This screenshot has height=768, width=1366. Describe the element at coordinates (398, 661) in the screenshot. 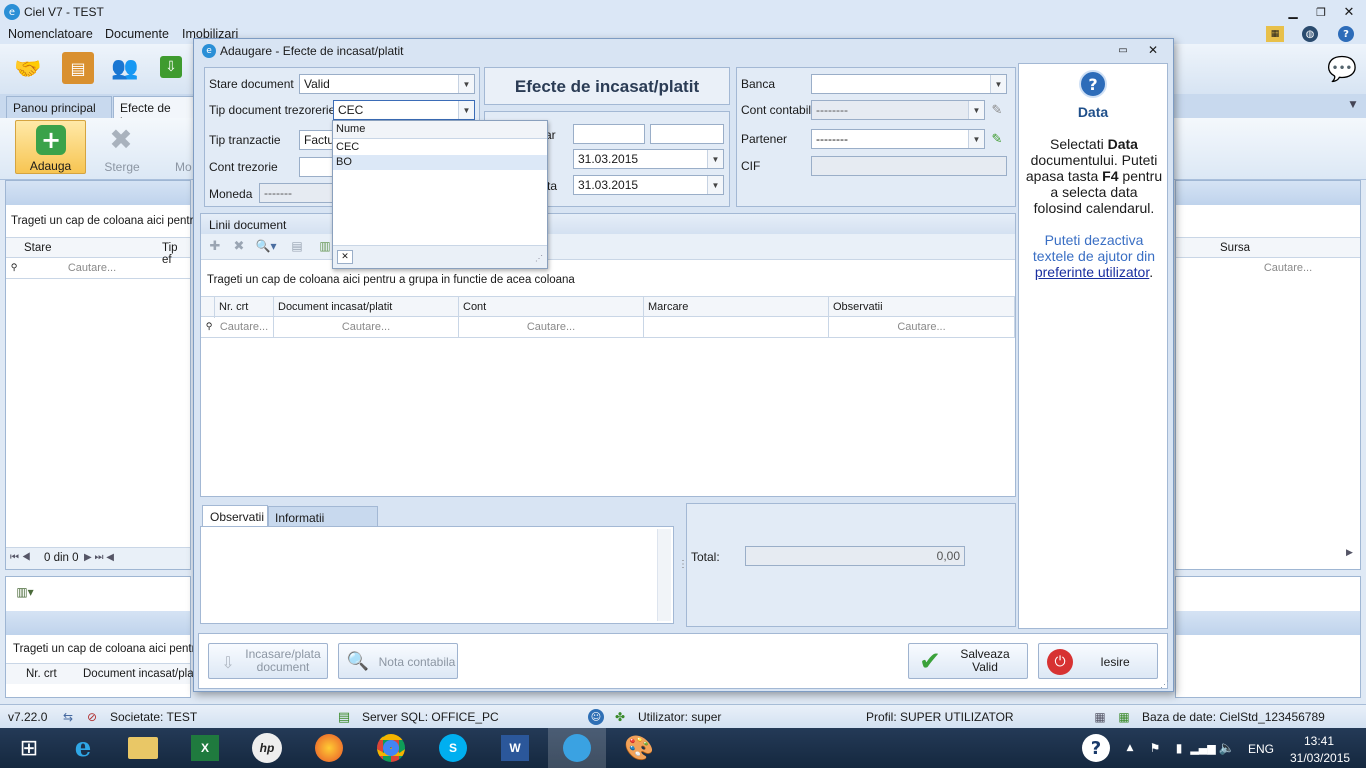

I see `nota-contabila-button: 🔍 Nota contabila` at that location.